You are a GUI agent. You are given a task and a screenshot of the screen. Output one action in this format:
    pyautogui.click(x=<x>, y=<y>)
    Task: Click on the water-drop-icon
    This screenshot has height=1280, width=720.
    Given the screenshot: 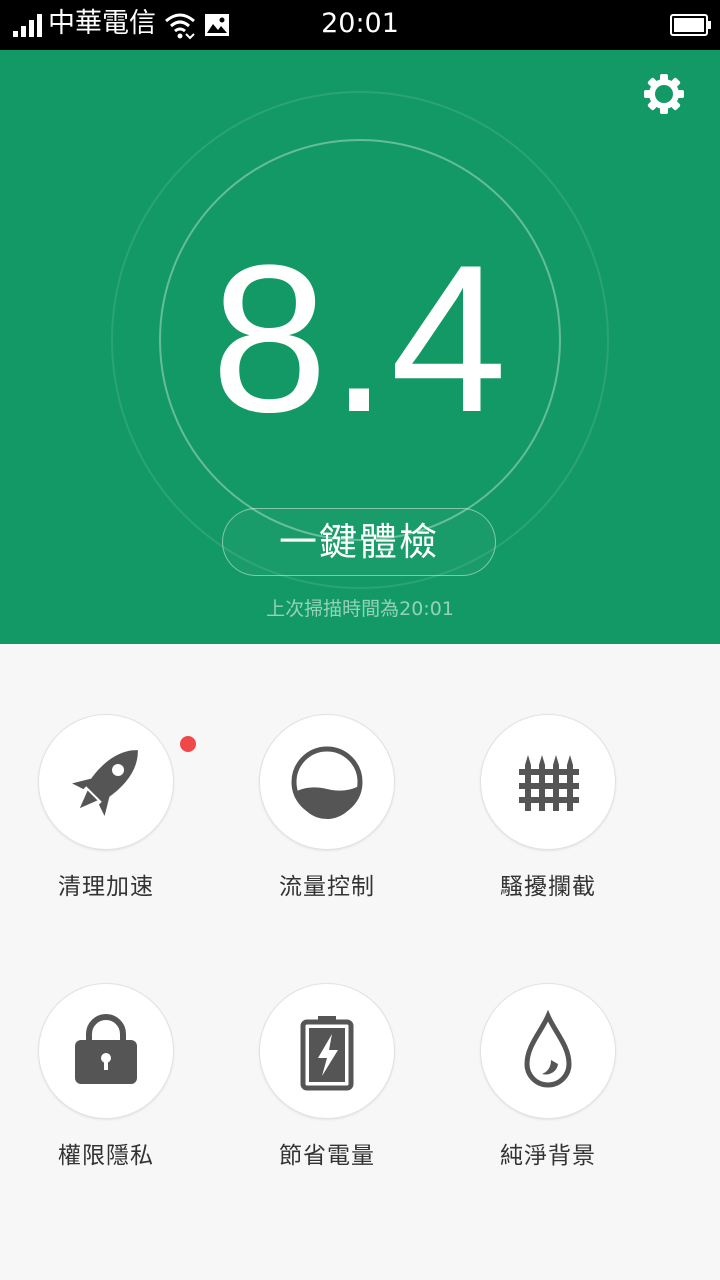 What is the action you would take?
    pyautogui.click(x=548, y=1048)
    